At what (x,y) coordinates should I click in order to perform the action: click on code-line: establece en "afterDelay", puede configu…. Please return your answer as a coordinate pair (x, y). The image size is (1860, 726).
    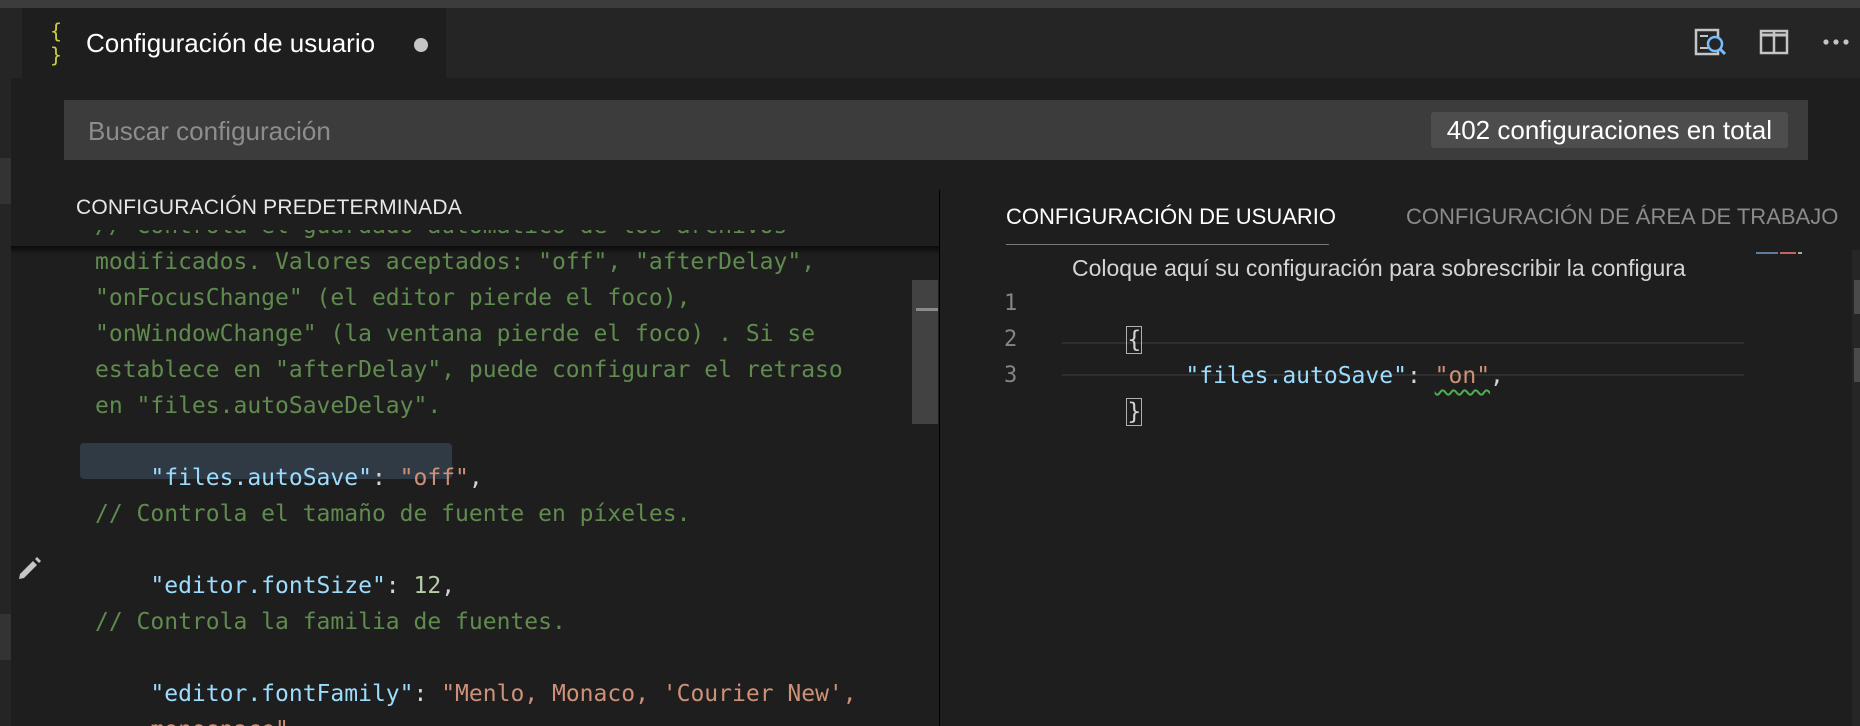
    Looking at the image, I should click on (469, 370).